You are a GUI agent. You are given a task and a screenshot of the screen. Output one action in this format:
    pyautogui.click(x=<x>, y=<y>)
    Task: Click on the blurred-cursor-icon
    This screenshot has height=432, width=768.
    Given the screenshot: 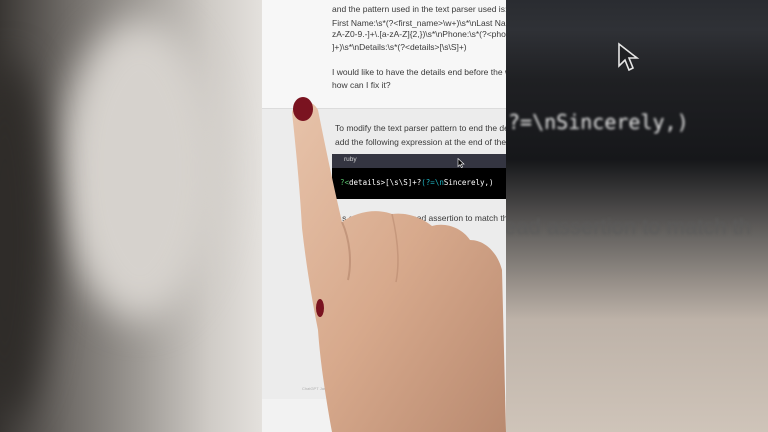 What is the action you would take?
    pyautogui.click(x=629, y=57)
    